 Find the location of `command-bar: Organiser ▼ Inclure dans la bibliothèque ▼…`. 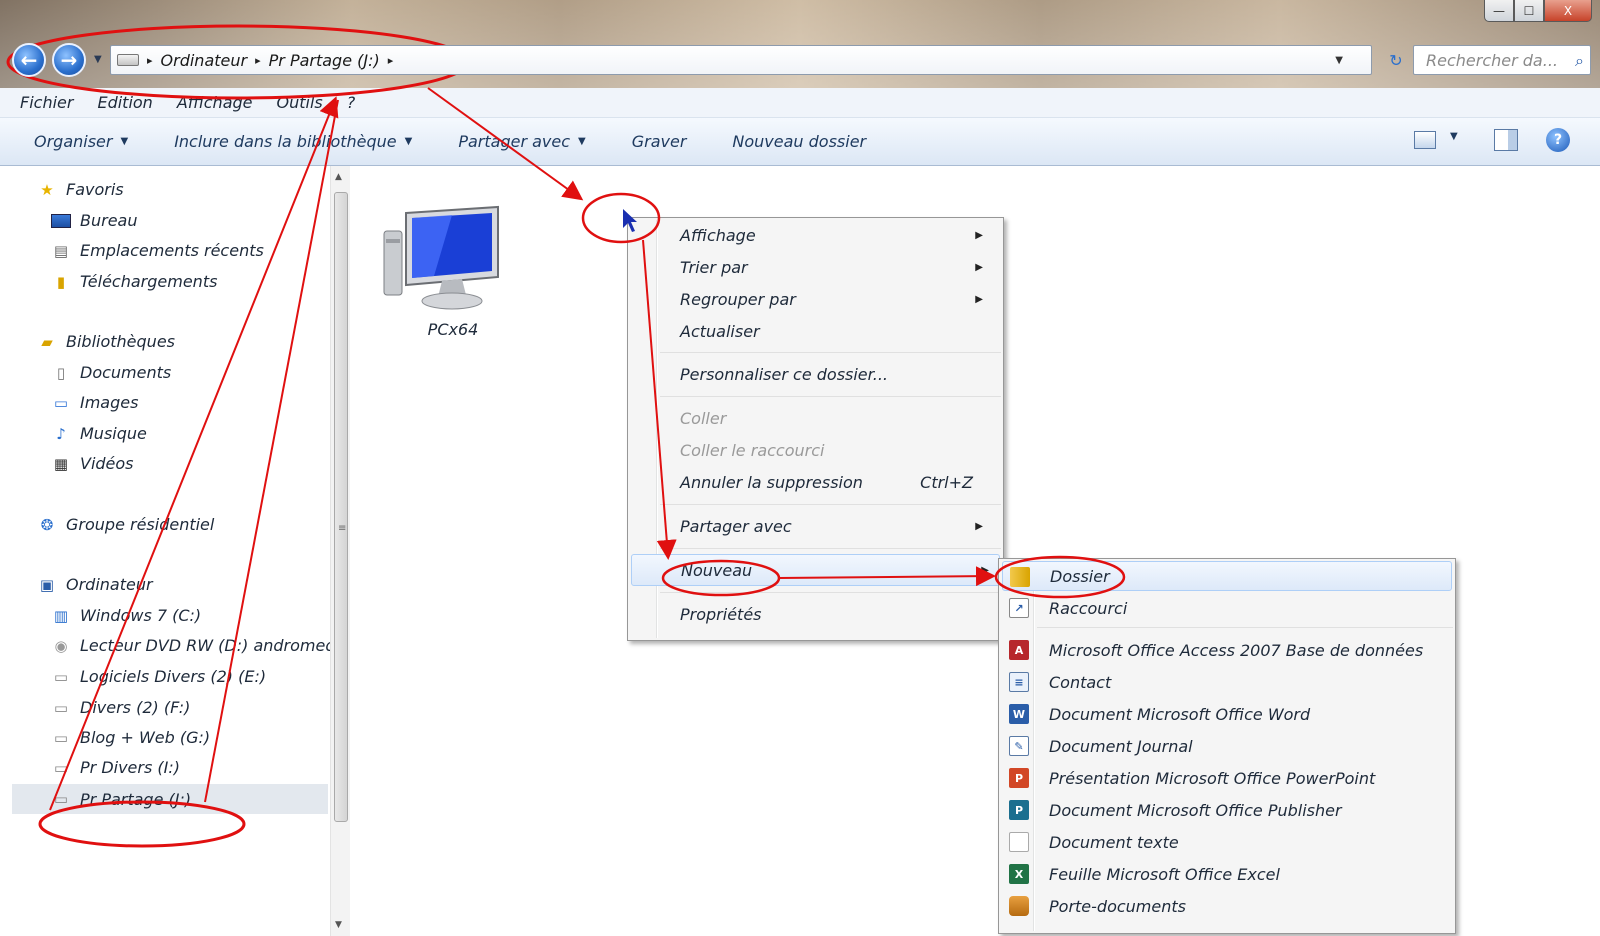

command-bar: Organiser ▼ Inclure dans la bibliothèque ▼… is located at coordinates (800, 142).